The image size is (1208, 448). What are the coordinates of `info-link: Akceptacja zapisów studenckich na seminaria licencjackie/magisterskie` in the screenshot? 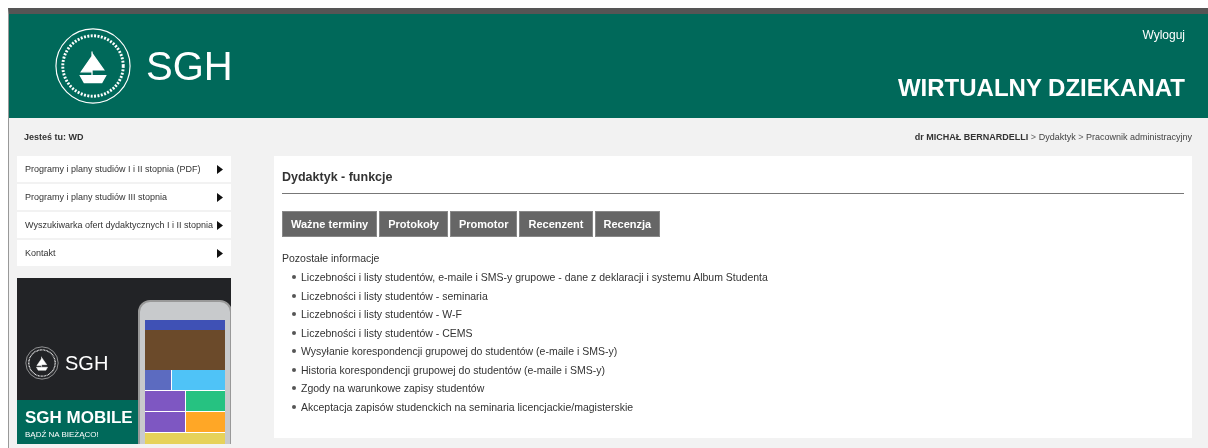 It's located at (467, 406).